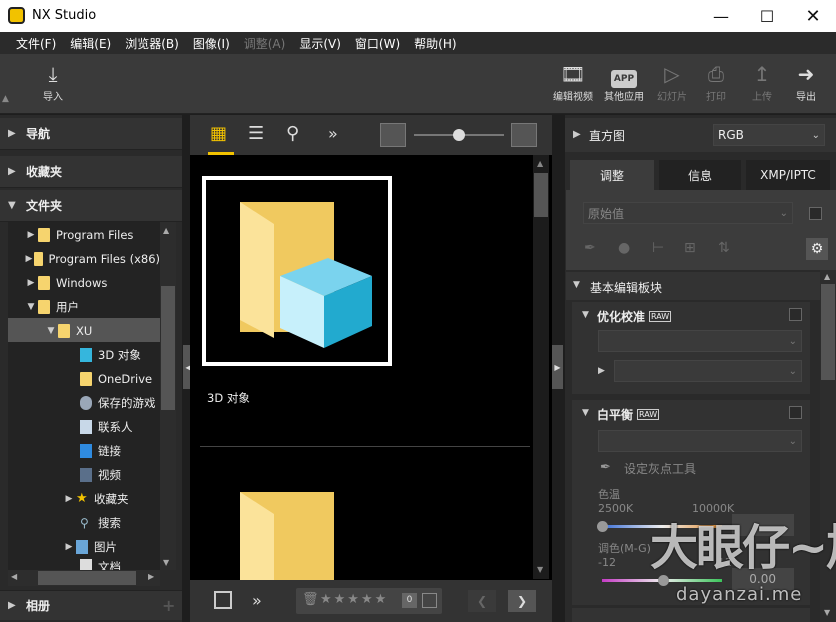 The width and height of the screenshot is (836, 622). Describe the element at coordinates (691, 615) in the screenshot. I see `next-section-header` at that location.